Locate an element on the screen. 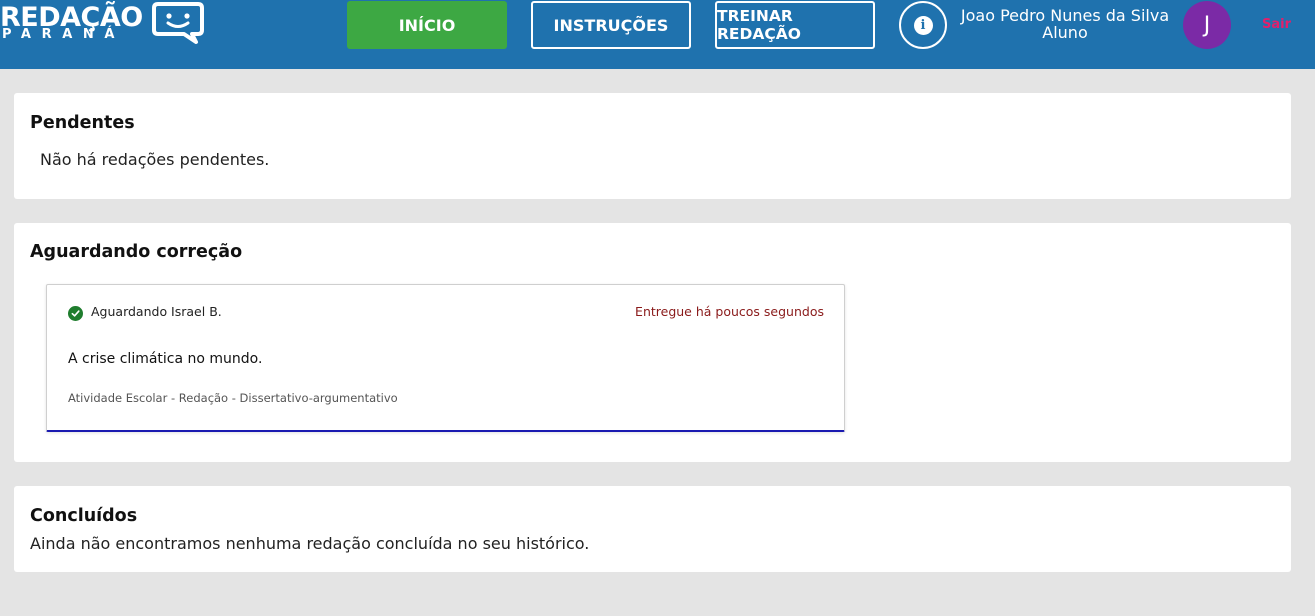 Image resolution: width=1315 pixels, height=616 pixels. essay-title: A crise climática no mundo. is located at coordinates (165, 359).